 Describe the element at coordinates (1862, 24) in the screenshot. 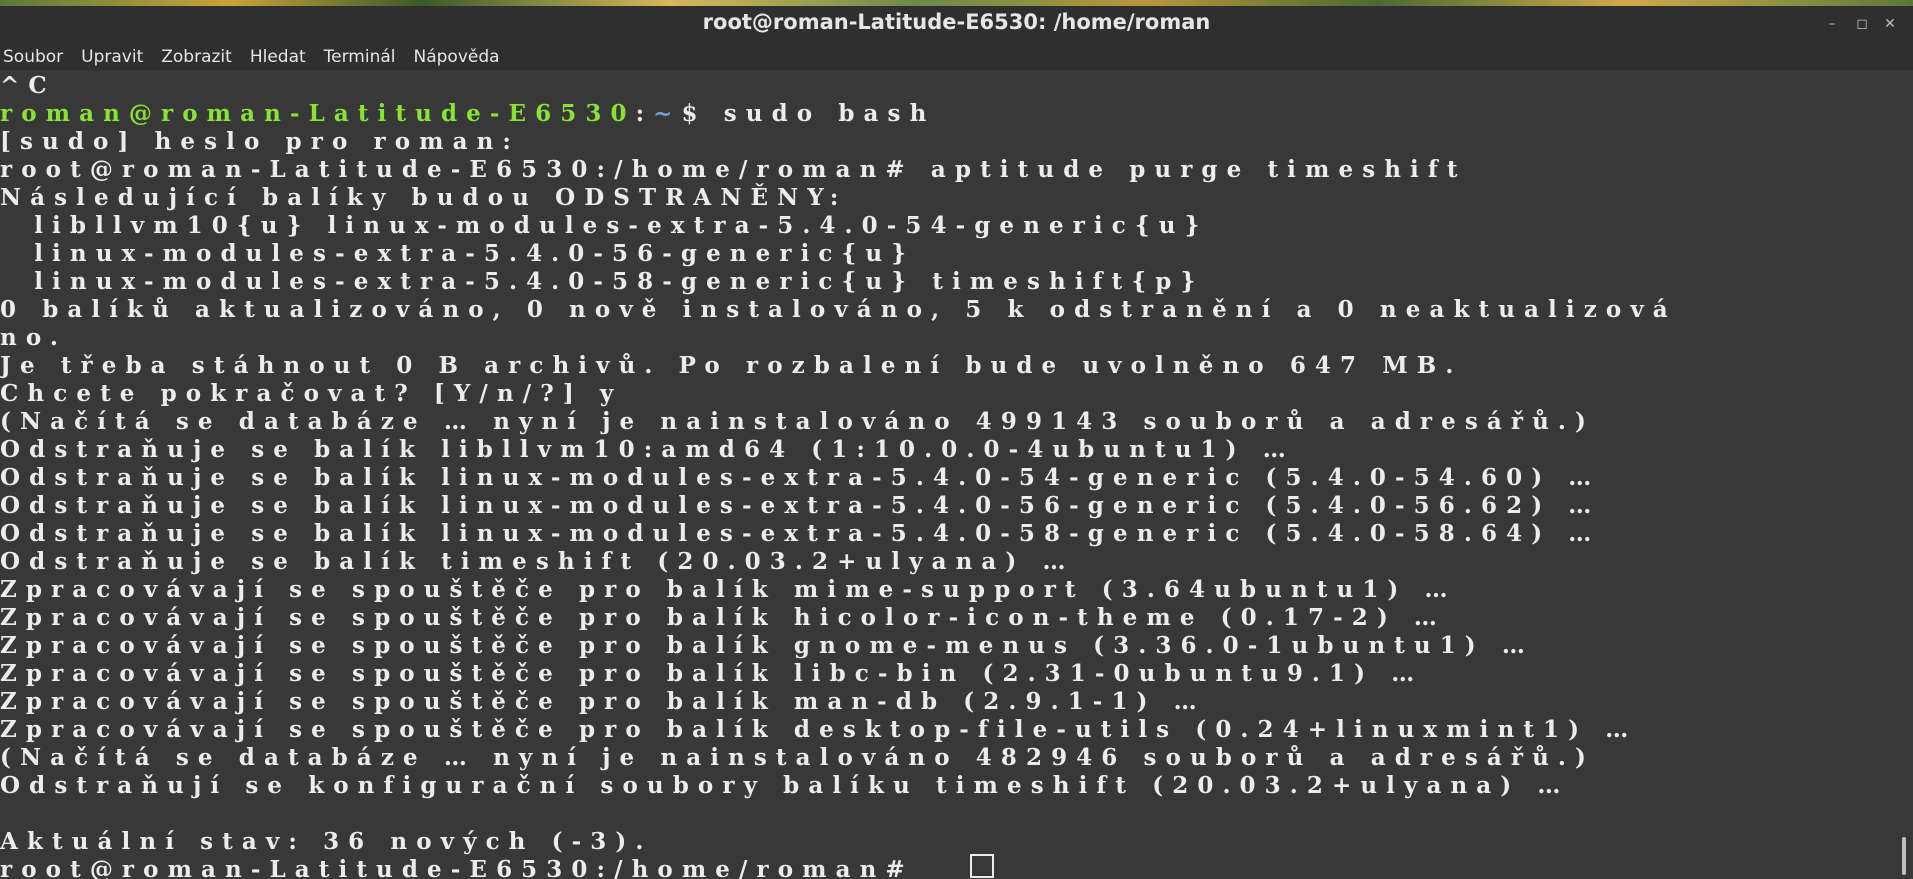

I see `maximize-icon: ◻` at that location.